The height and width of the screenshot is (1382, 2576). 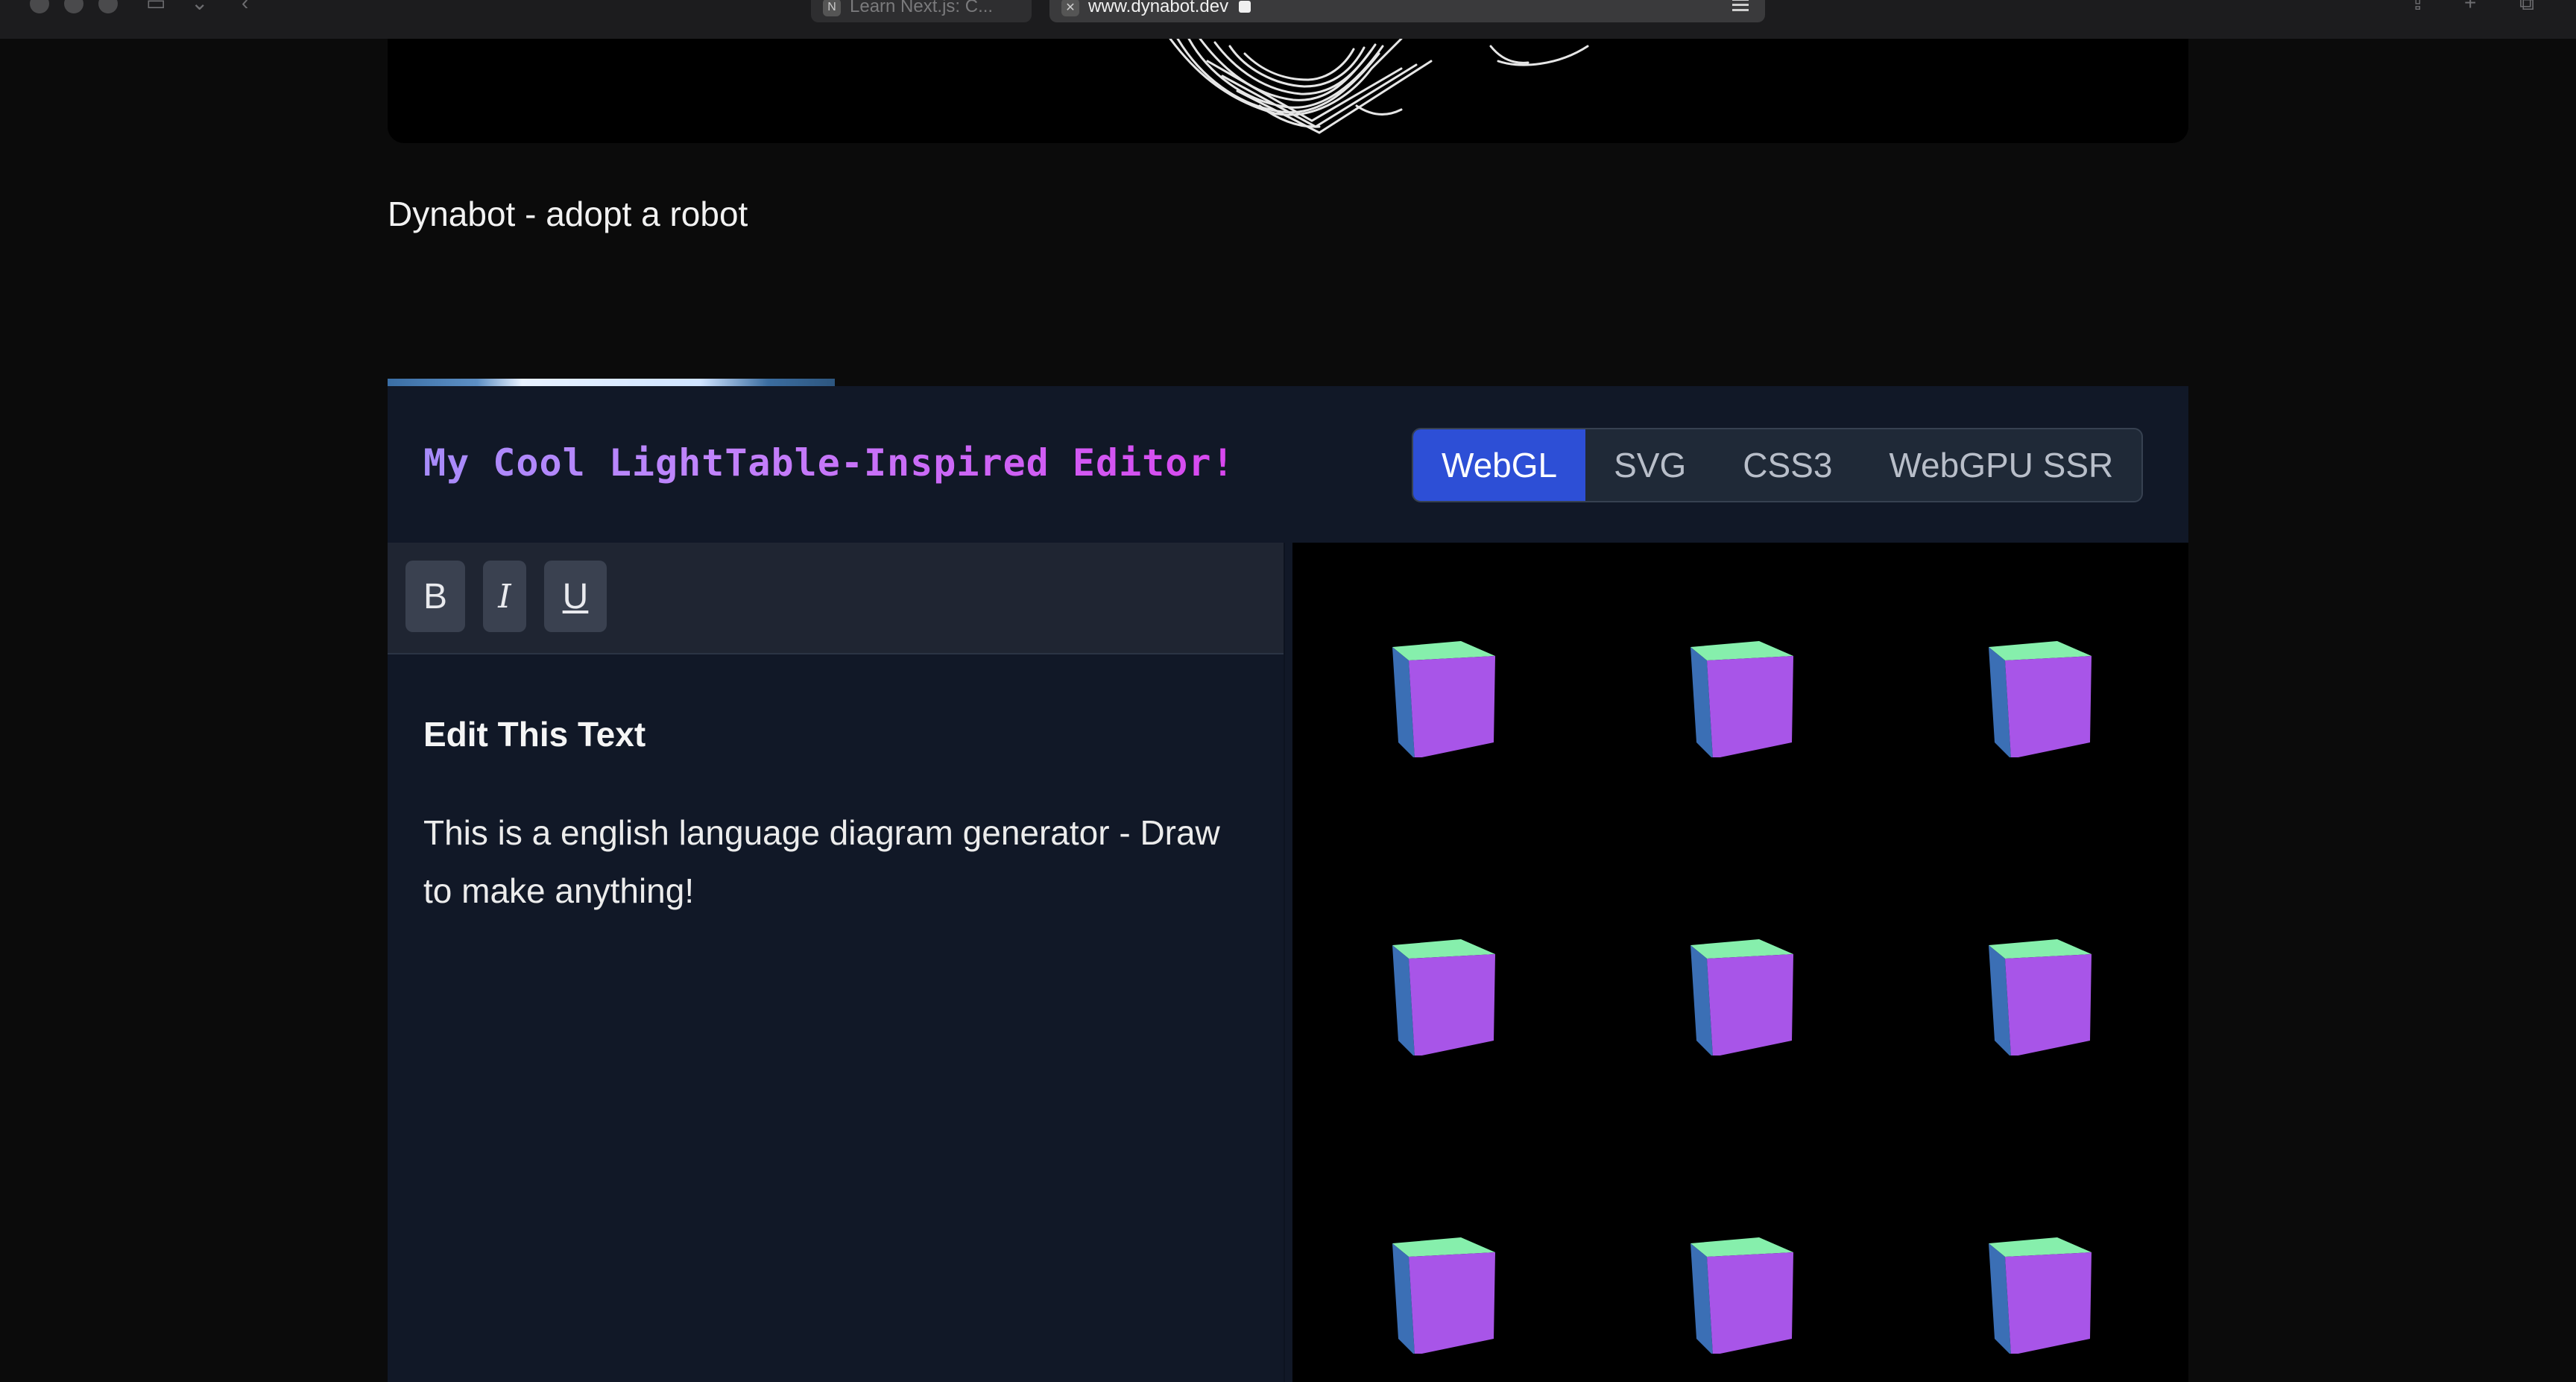 What do you see at coordinates (1158, 8) in the screenshot?
I see `tab-url: www.dynabot.dev` at bounding box center [1158, 8].